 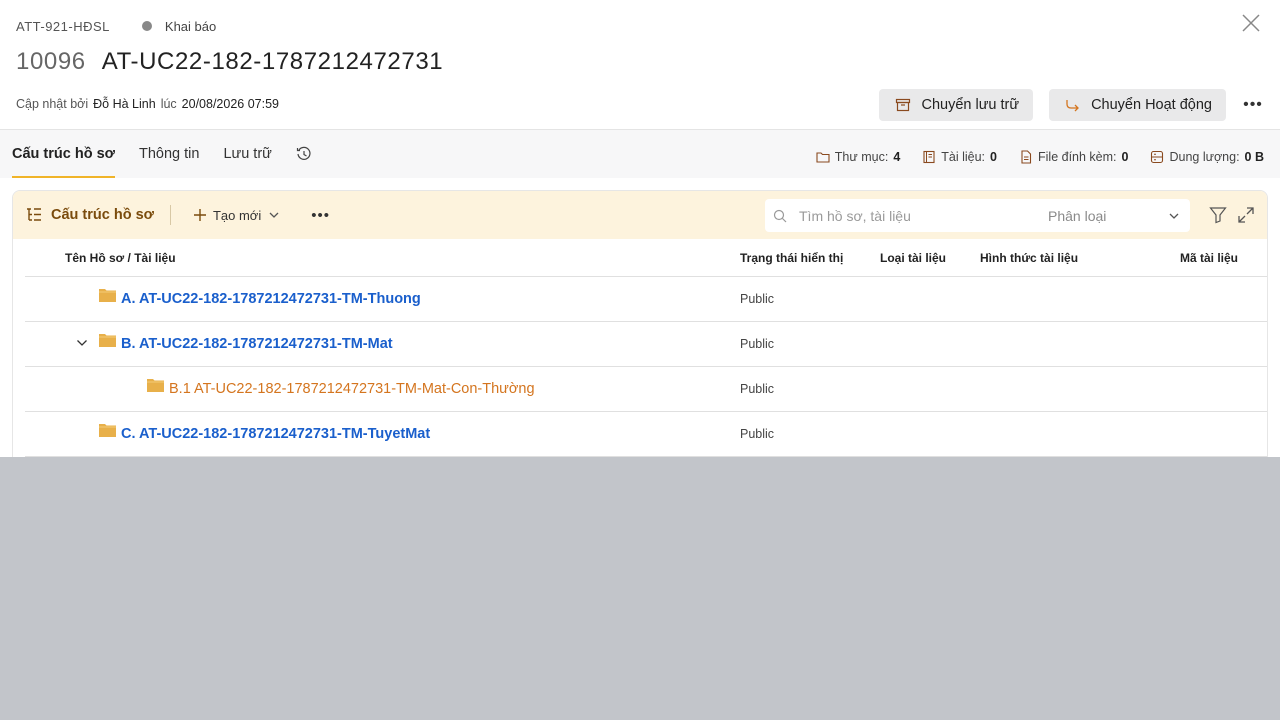 What do you see at coordinates (168, 104) in the screenshot?
I see `at-label: lúc` at bounding box center [168, 104].